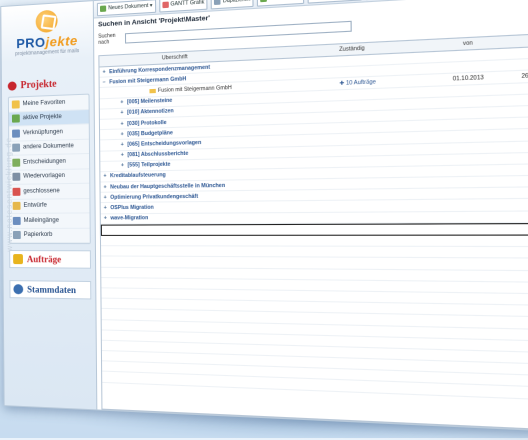  What do you see at coordinates (44, 103) in the screenshot?
I see `sidebar-item-label: Meine Favoriten` at bounding box center [44, 103].